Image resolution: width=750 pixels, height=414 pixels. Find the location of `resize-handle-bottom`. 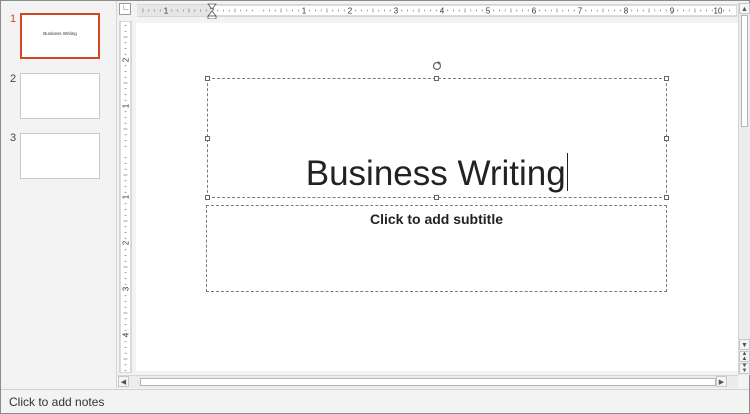

resize-handle-bottom is located at coordinates (436, 197).